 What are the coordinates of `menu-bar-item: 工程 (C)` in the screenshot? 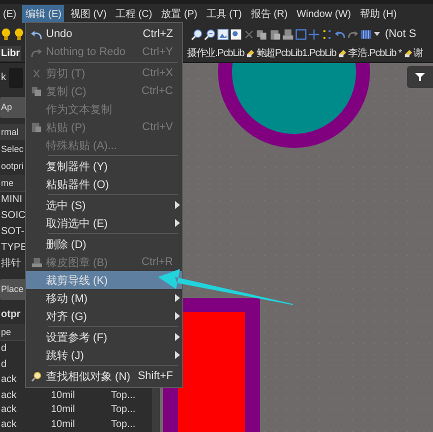 It's located at (134, 14).